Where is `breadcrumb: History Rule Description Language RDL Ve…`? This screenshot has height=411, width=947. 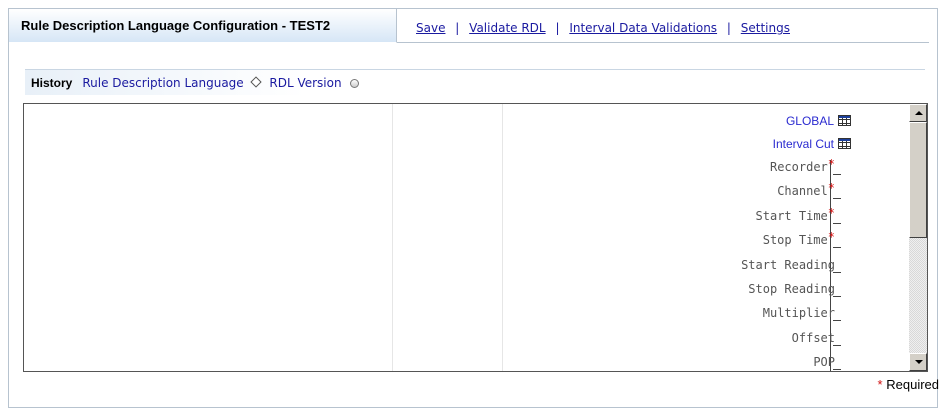 breadcrumb: History Rule Description Language RDL Ve… is located at coordinates (195, 83).